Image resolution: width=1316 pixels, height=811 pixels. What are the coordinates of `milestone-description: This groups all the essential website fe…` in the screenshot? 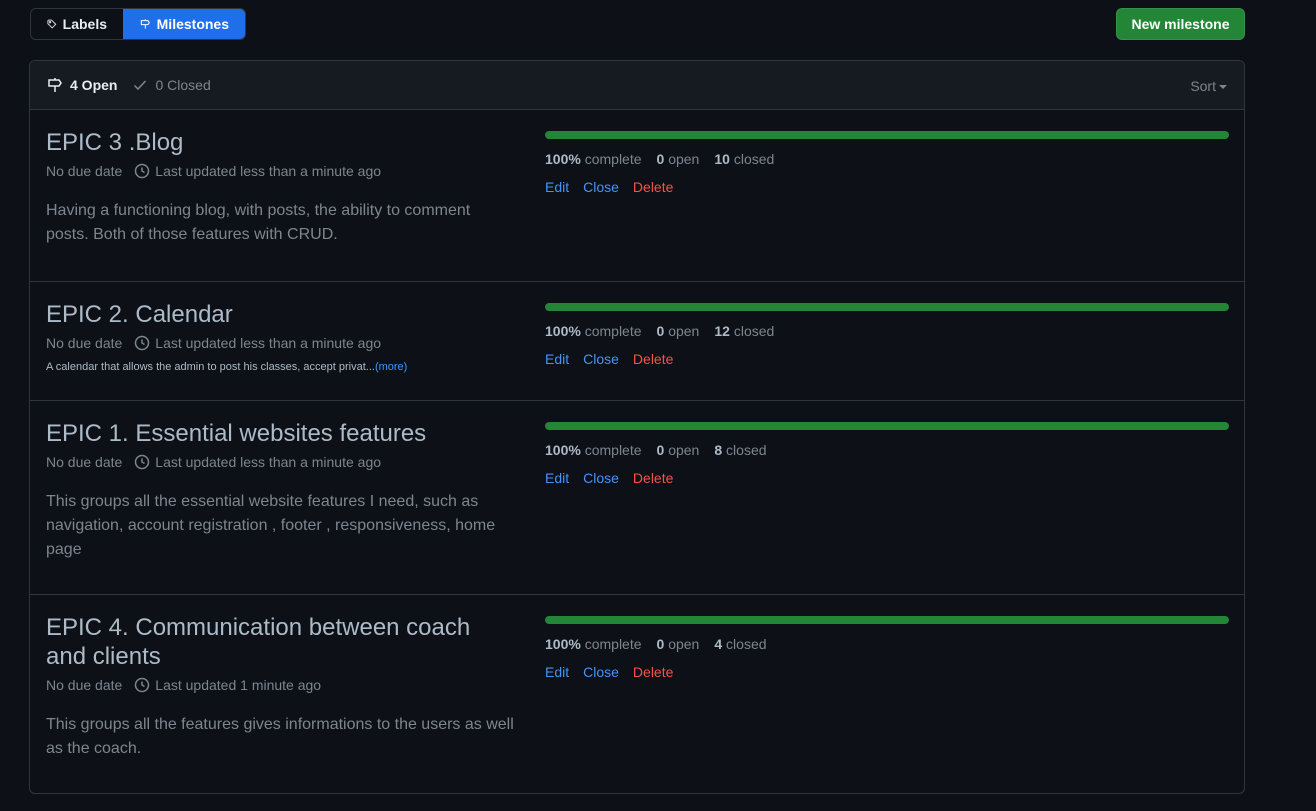 It's located at (271, 525).